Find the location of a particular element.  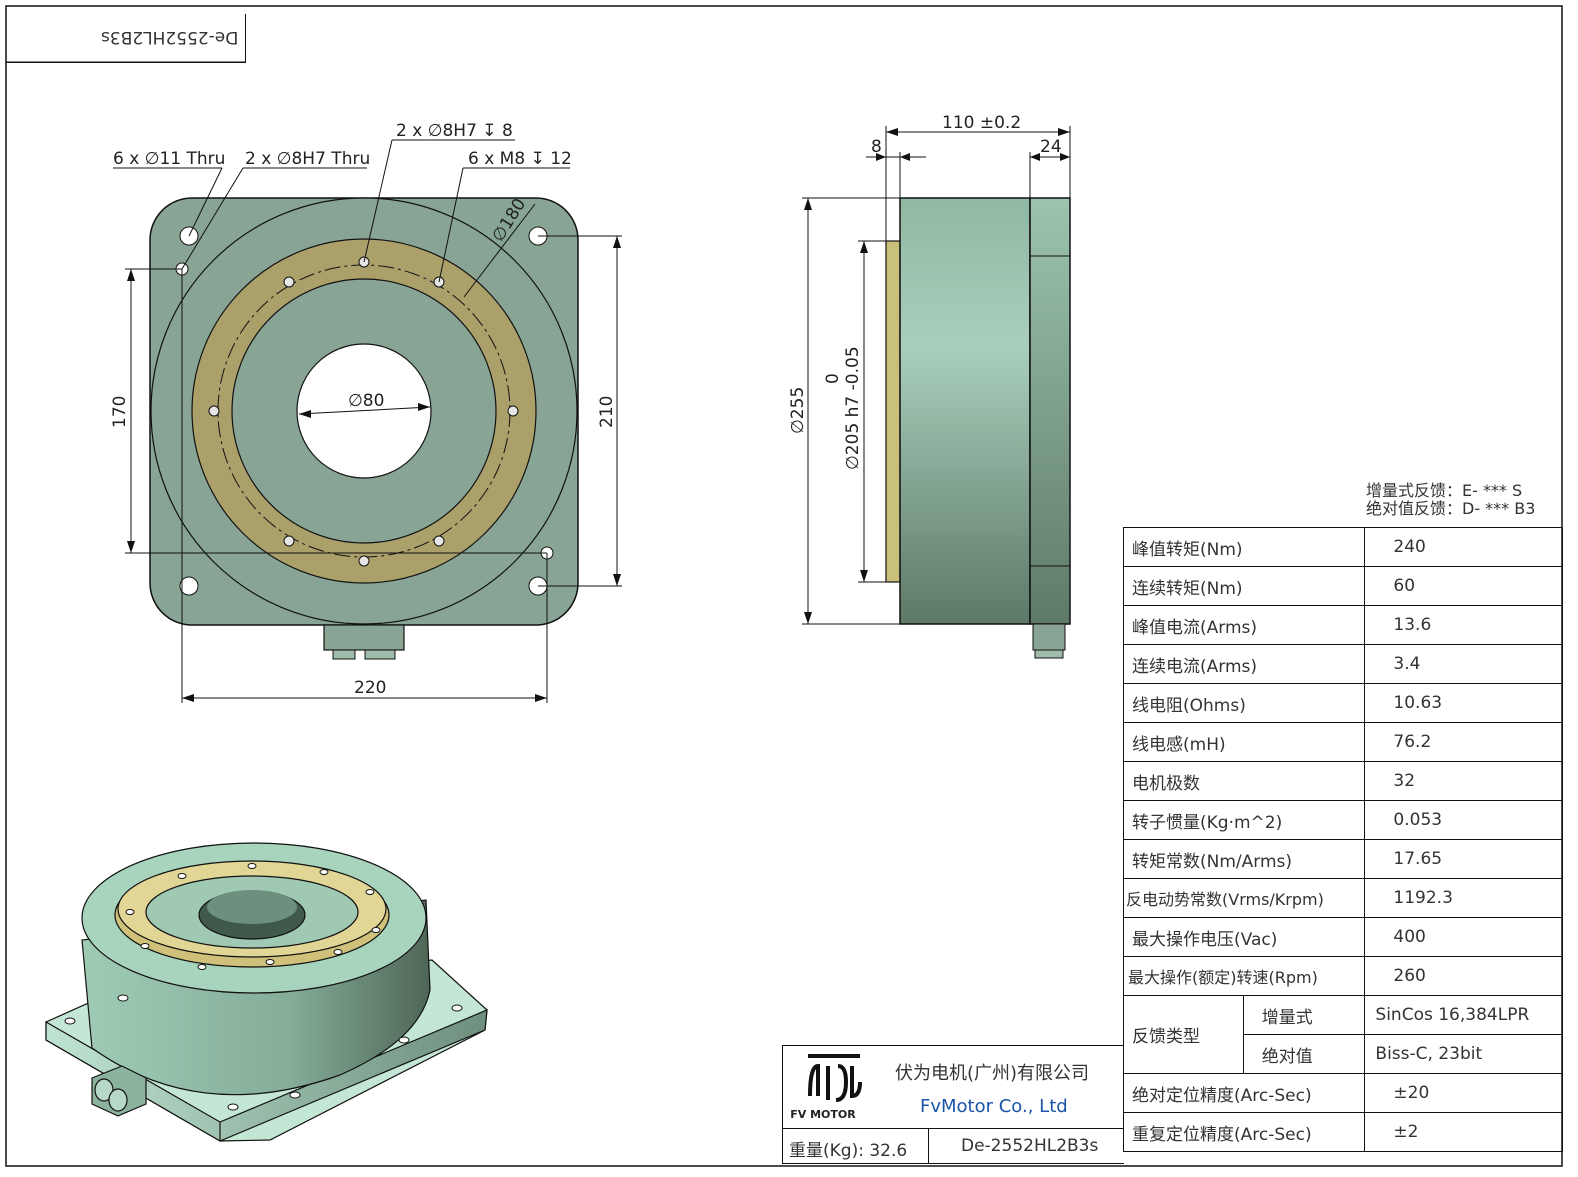

dim-d255: ∅255 is located at coordinates (798, 410).